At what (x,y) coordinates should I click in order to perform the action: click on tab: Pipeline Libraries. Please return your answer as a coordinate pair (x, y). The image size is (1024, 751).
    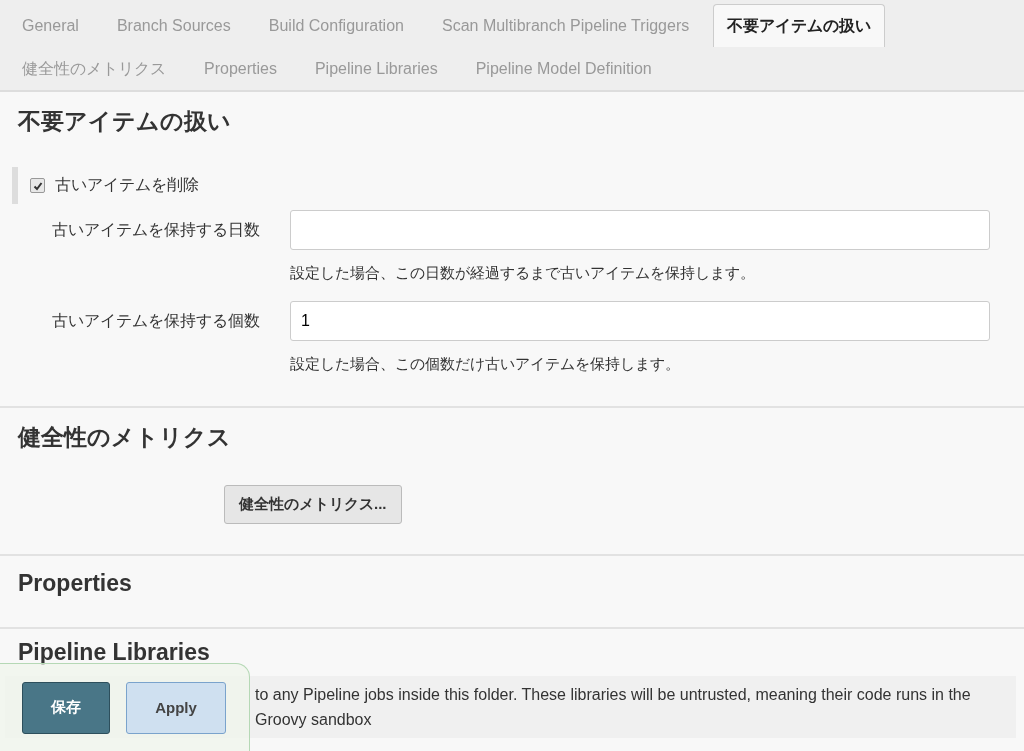
    Looking at the image, I should click on (376, 68).